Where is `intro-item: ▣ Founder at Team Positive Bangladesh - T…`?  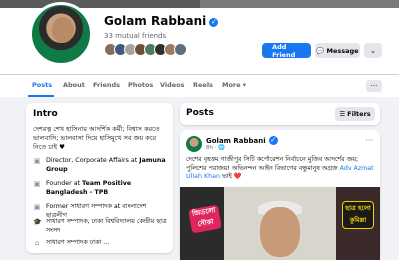
intro-item: ▣ Founder at Team Positive Bangladesh - T… is located at coordinates (101, 188).